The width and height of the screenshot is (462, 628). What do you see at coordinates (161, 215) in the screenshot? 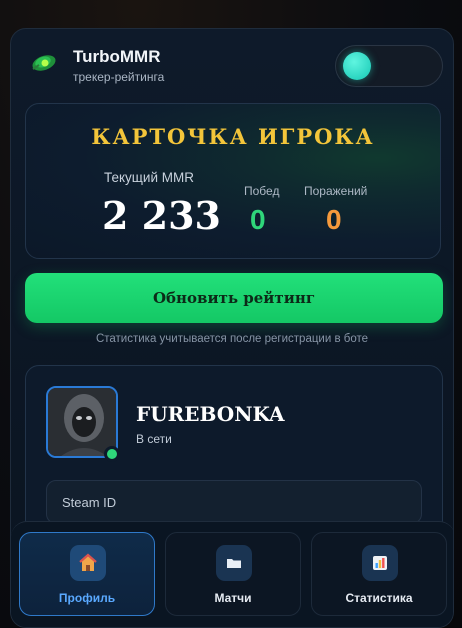
I see `mmr-value: 2 233` at bounding box center [161, 215].